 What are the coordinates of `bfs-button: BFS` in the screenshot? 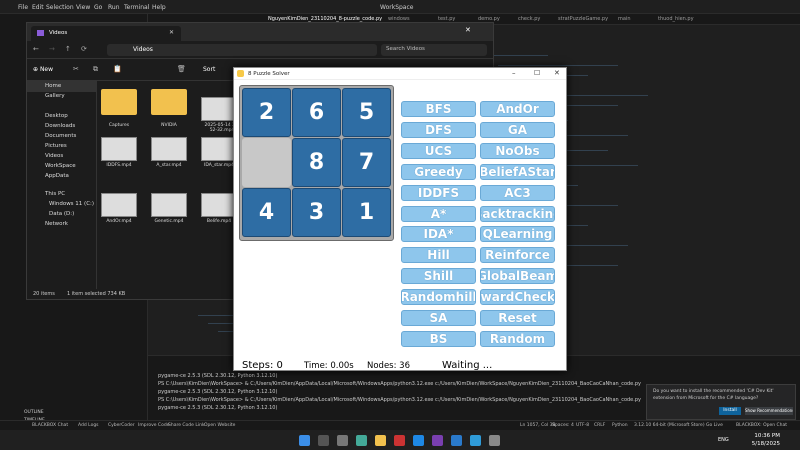 It's located at (438, 109).